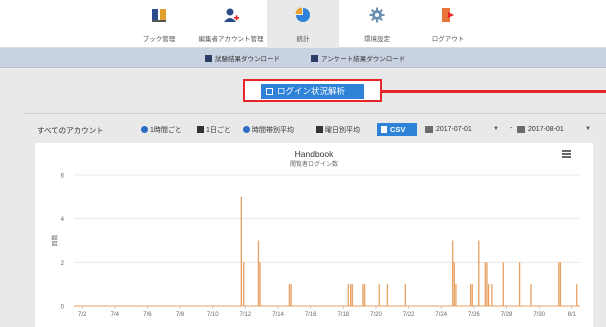 This screenshot has height=327, width=606. What do you see at coordinates (246, 315) in the screenshot?
I see `x-tick-label: 7/12` at bounding box center [246, 315].